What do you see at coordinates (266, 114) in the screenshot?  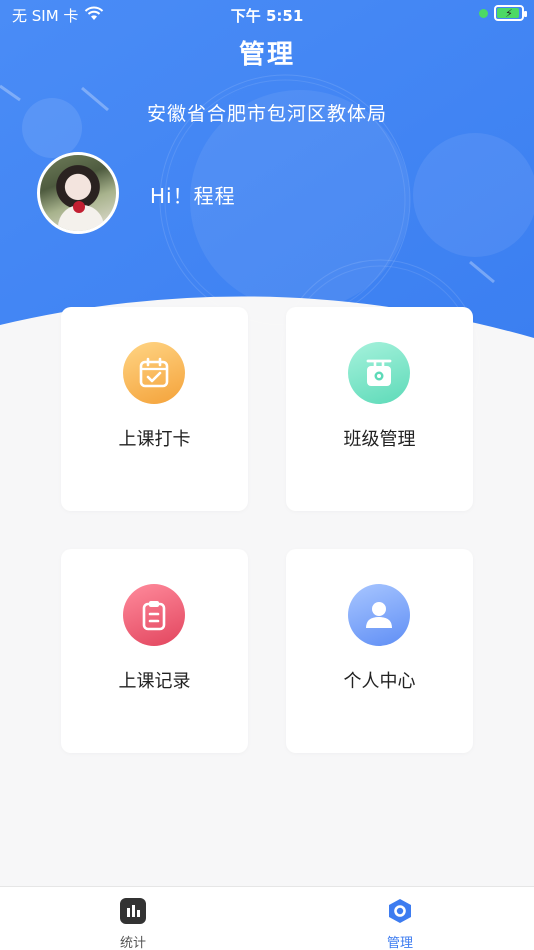 I see `organization-name: 安徽省合肥市包河区教体局` at bounding box center [266, 114].